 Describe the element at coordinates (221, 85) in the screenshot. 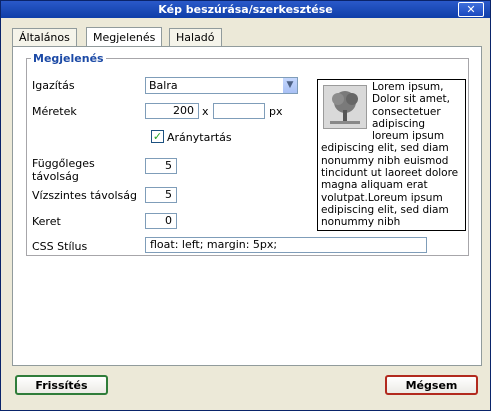

I see `align-select: Balra ▼` at that location.